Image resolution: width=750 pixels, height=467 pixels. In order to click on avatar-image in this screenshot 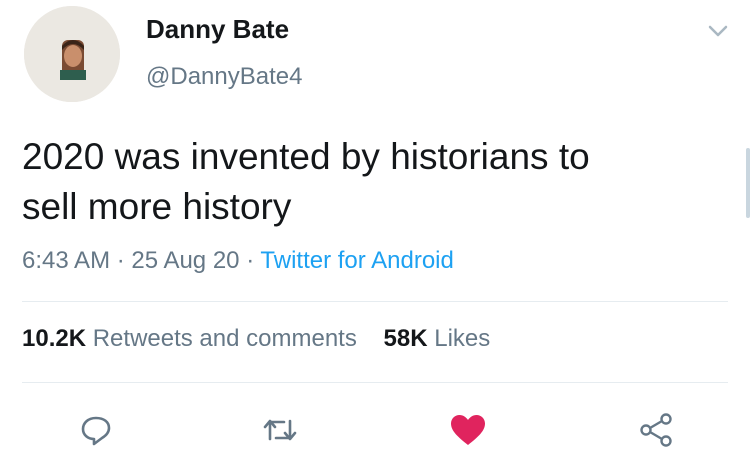, I will do `click(72, 54)`.